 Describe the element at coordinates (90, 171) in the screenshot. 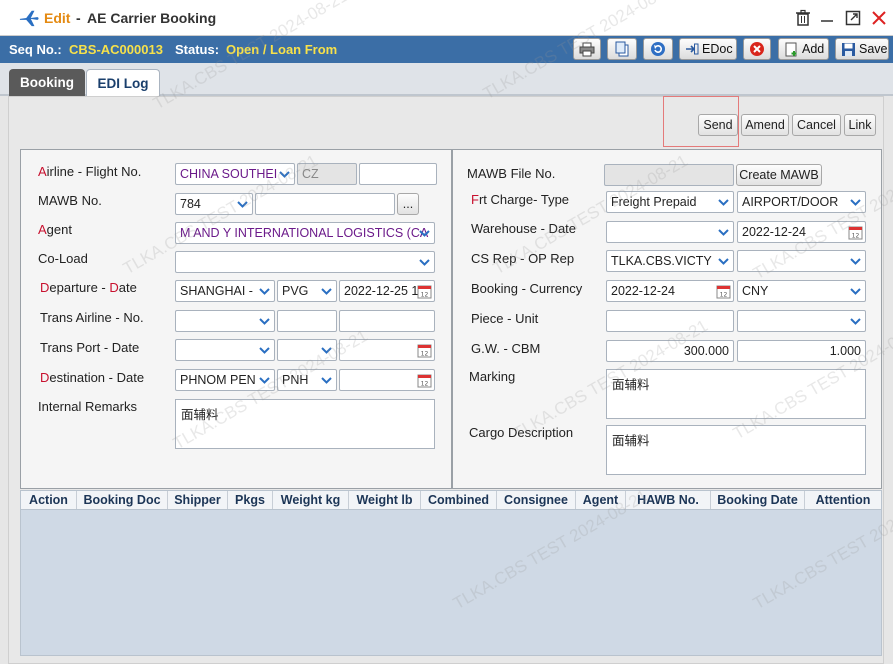

I see `airline-label: Airline - Flight No.` at that location.